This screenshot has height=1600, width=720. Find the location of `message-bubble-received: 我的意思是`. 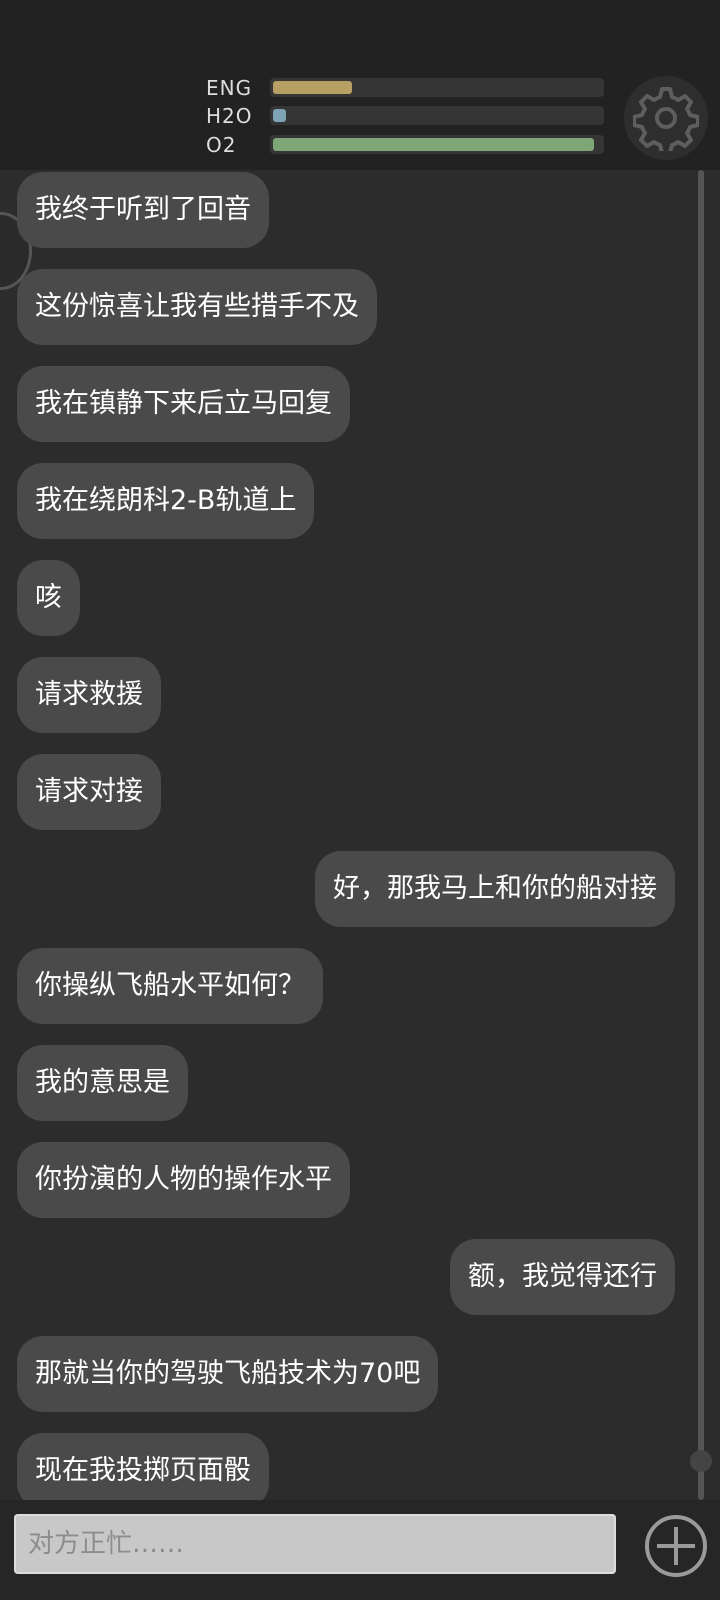

message-bubble-received: 我的意思是 is located at coordinates (102, 1083).